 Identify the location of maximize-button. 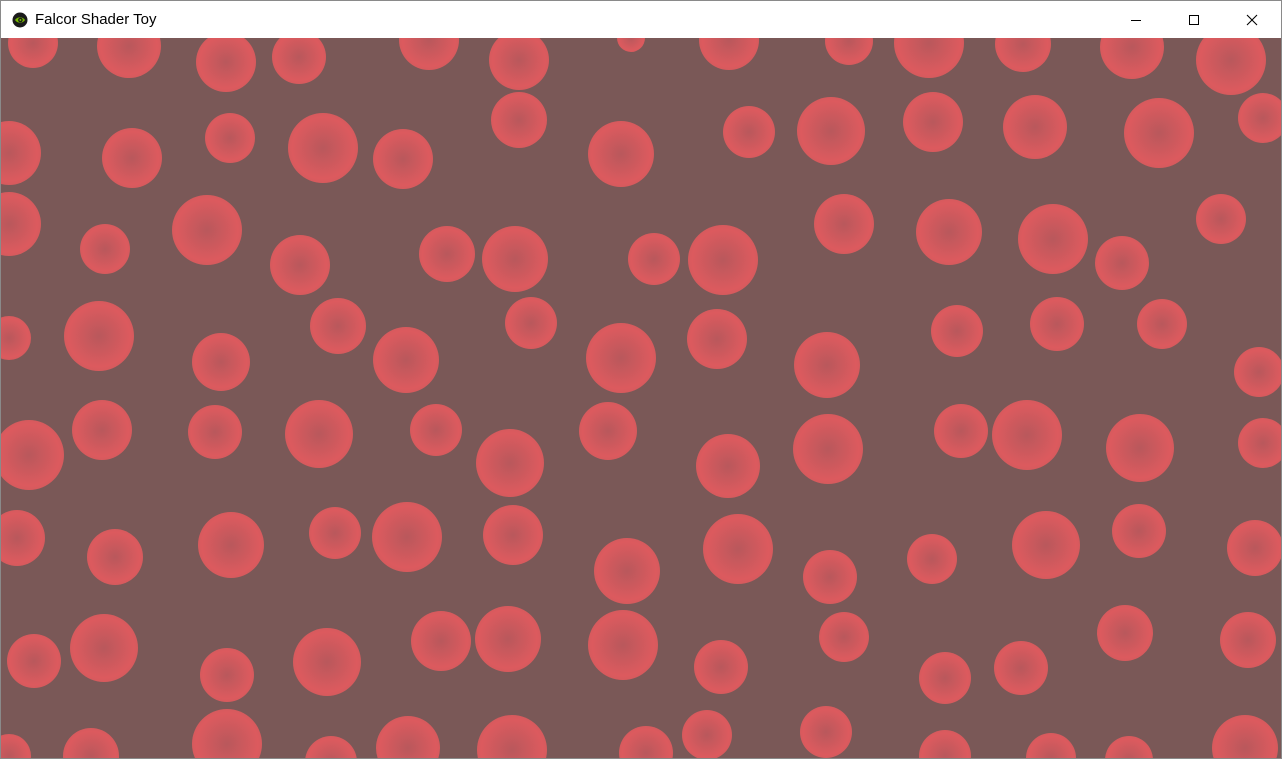
(1194, 19).